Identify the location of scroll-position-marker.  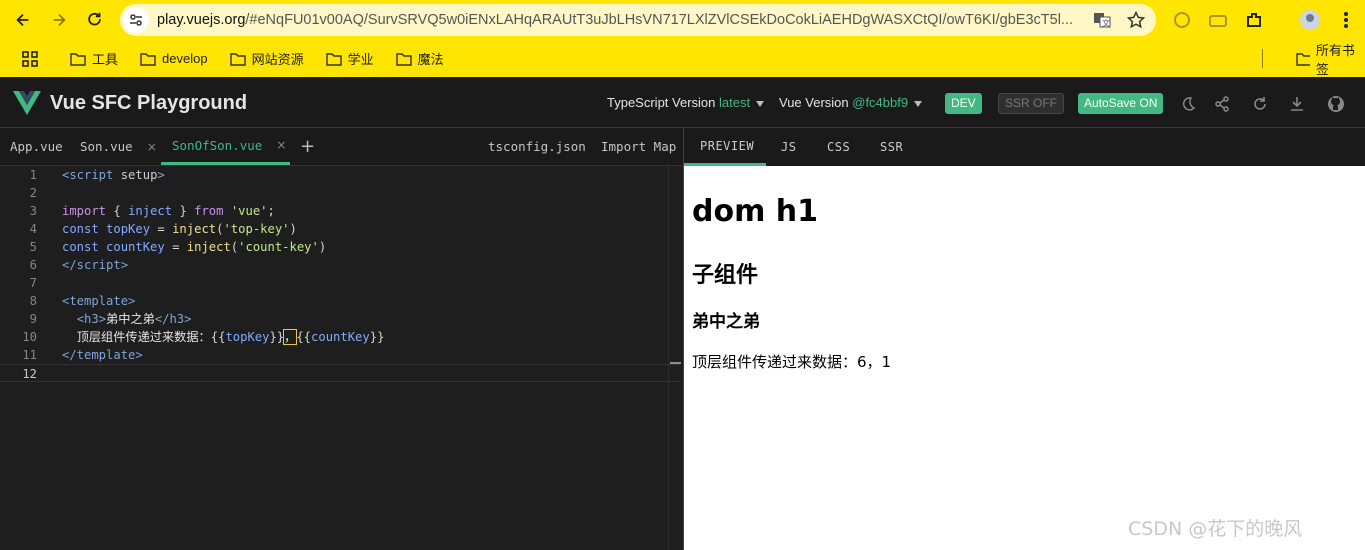
(675, 363).